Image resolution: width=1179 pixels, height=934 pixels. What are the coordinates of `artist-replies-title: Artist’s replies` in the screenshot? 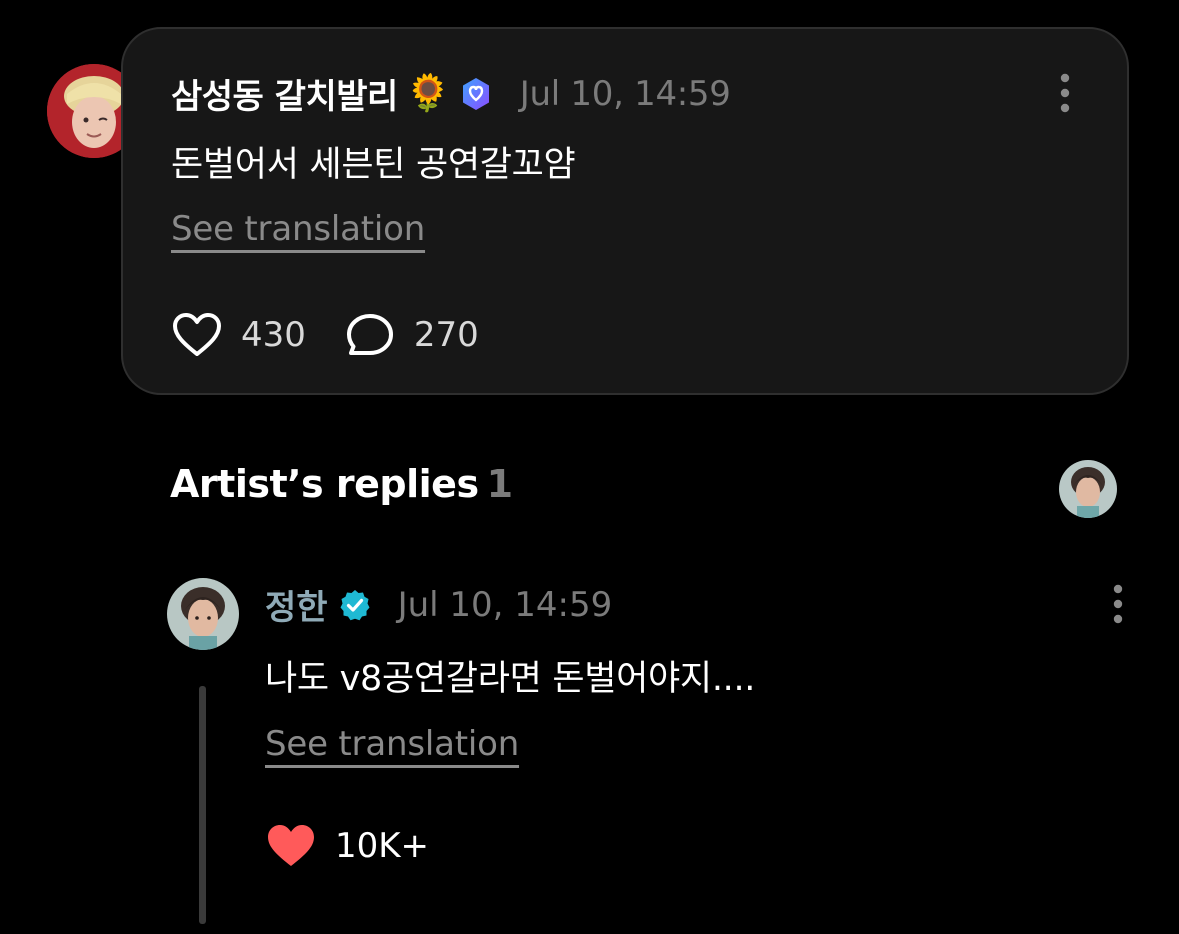 It's located at (324, 484).